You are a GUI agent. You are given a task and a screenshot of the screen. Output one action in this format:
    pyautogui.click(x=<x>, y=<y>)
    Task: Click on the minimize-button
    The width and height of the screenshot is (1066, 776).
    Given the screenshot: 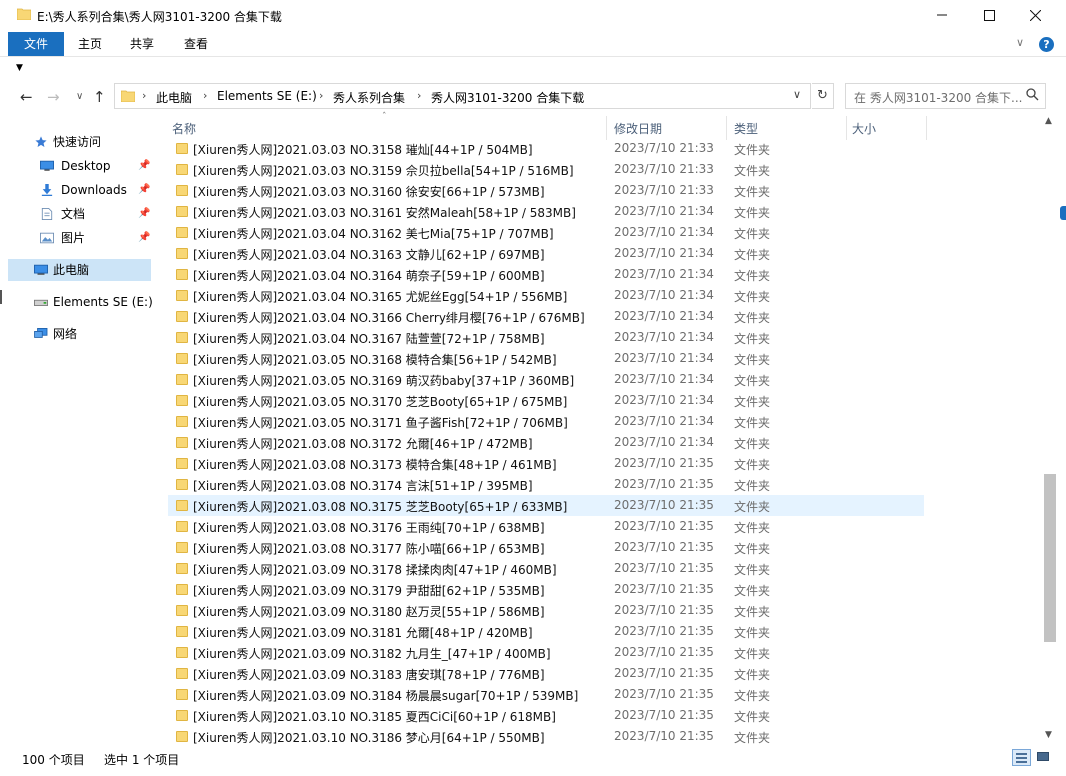 What is the action you would take?
    pyautogui.click(x=942, y=15)
    